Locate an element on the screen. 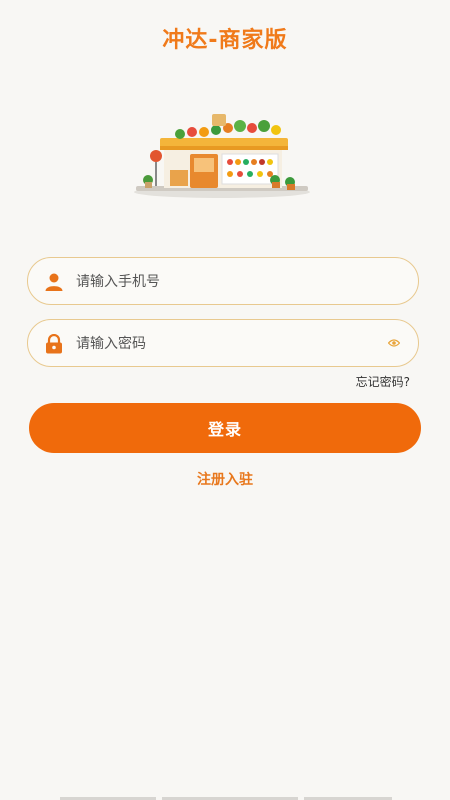 Image resolution: width=450 pixels, height=800 pixels. user-icon is located at coordinates (54, 282).